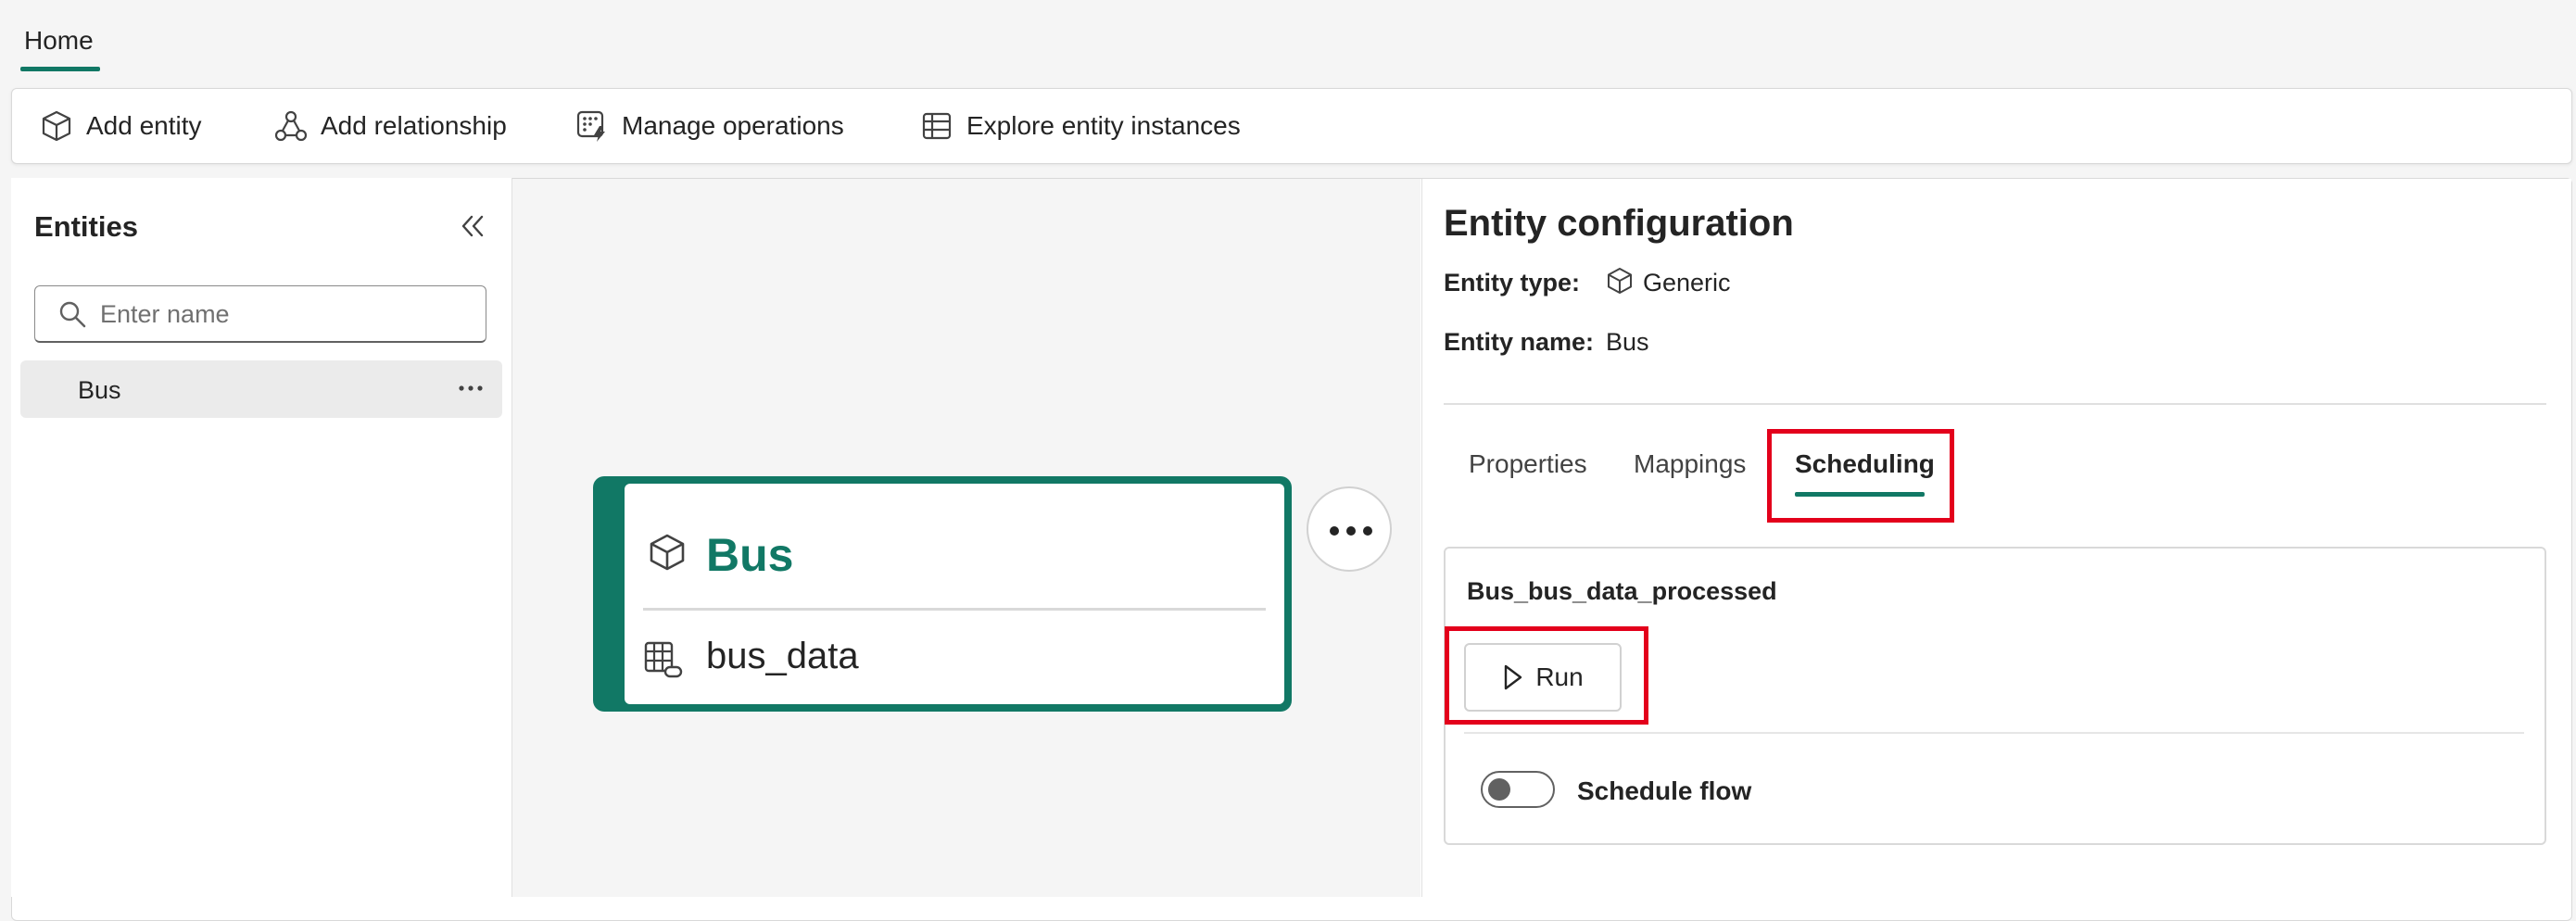 The width and height of the screenshot is (2576, 921). I want to click on relationship-icon, so click(291, 126).